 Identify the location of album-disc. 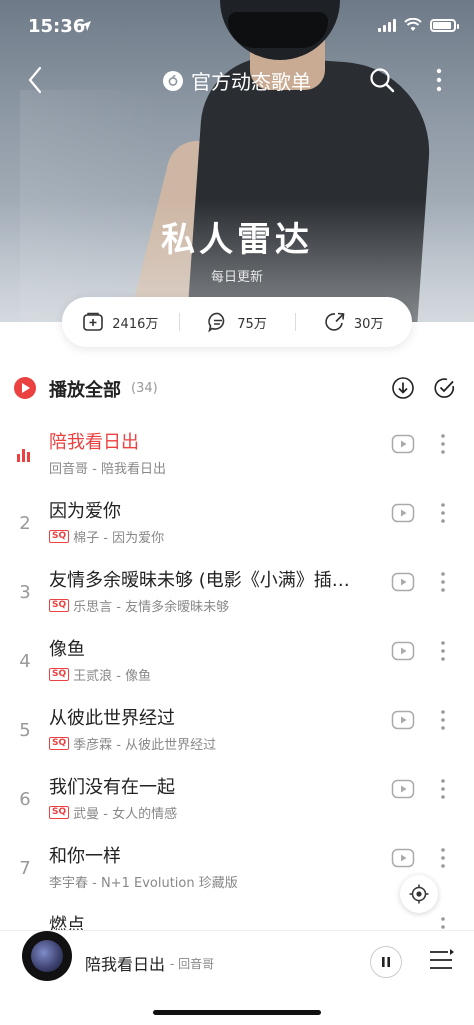
(47, 956).